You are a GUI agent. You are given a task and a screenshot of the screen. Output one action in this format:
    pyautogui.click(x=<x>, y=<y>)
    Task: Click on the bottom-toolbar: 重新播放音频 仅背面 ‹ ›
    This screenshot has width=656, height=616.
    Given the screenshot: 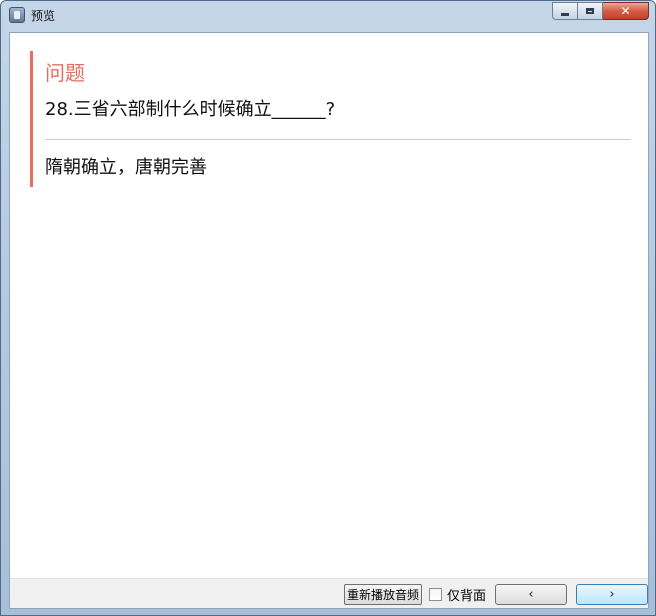 What is the action you would take?
    pyautogui.click(x=329, y=593)
    